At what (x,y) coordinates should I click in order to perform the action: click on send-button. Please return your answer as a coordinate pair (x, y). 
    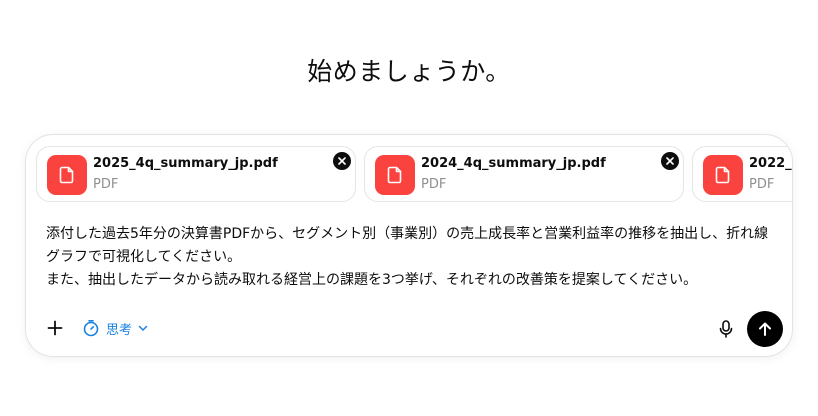
    Looking at the image, I should click on (765, 329).